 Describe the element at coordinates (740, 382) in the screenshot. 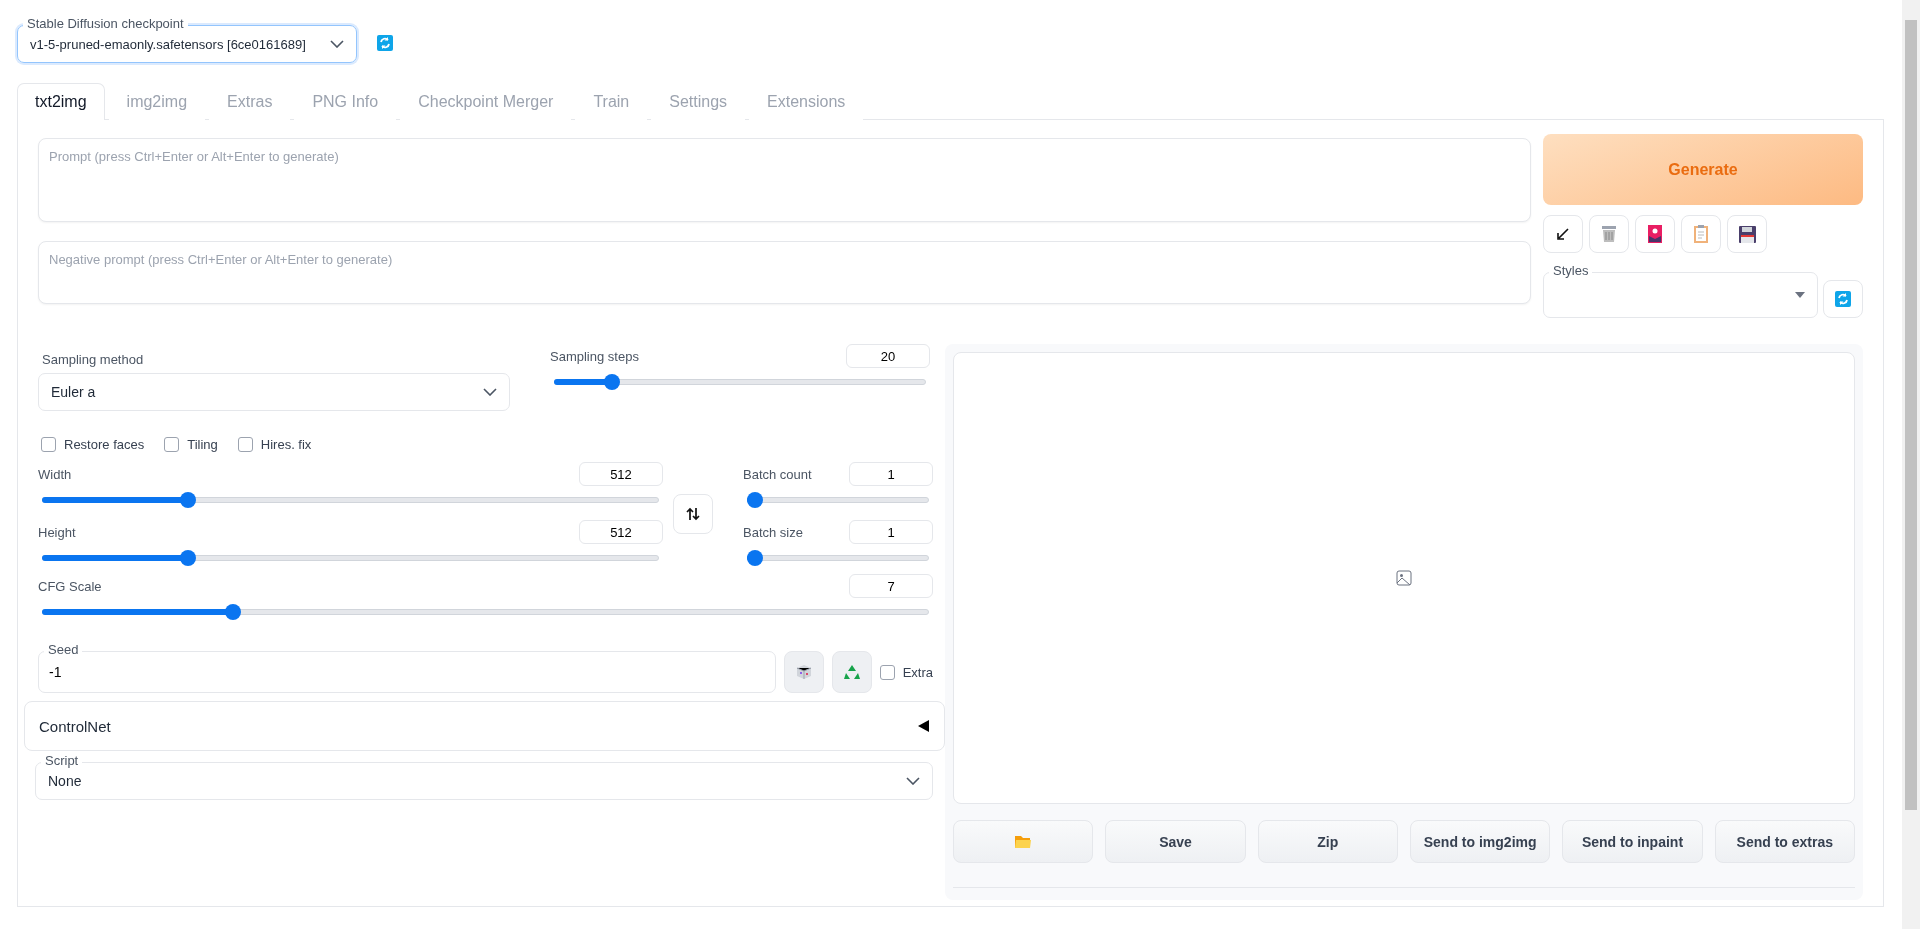

I see `steps-slider` at that location.